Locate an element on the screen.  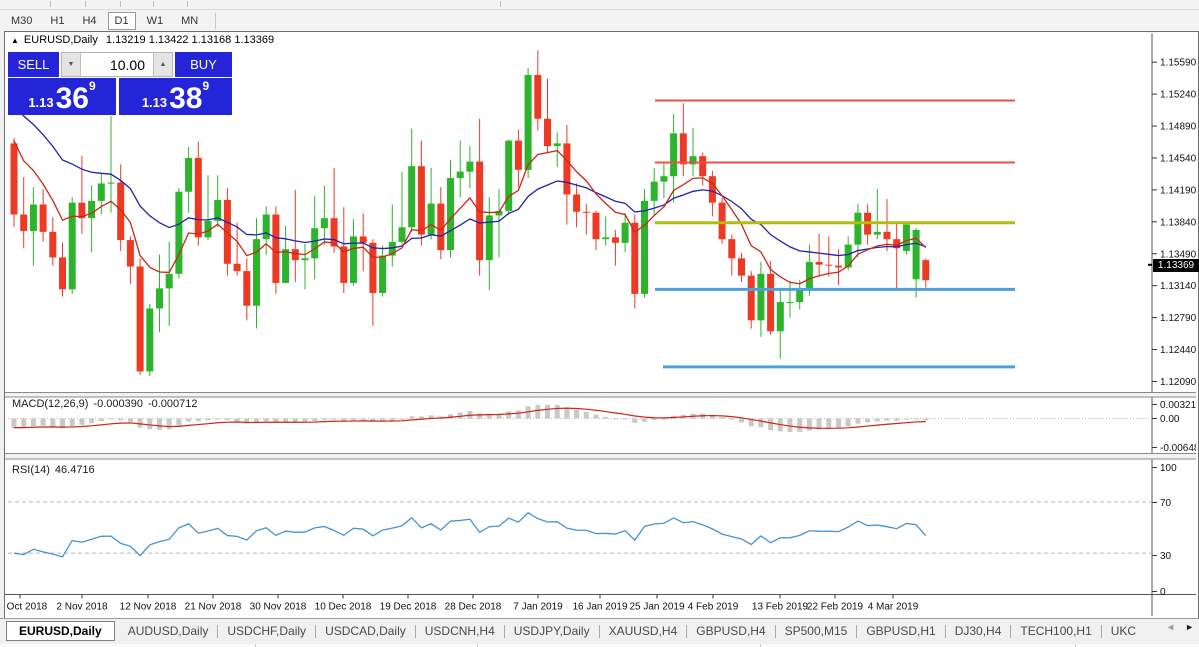
timeframe-button-m30: M30 is located at coordinates (21, 21).